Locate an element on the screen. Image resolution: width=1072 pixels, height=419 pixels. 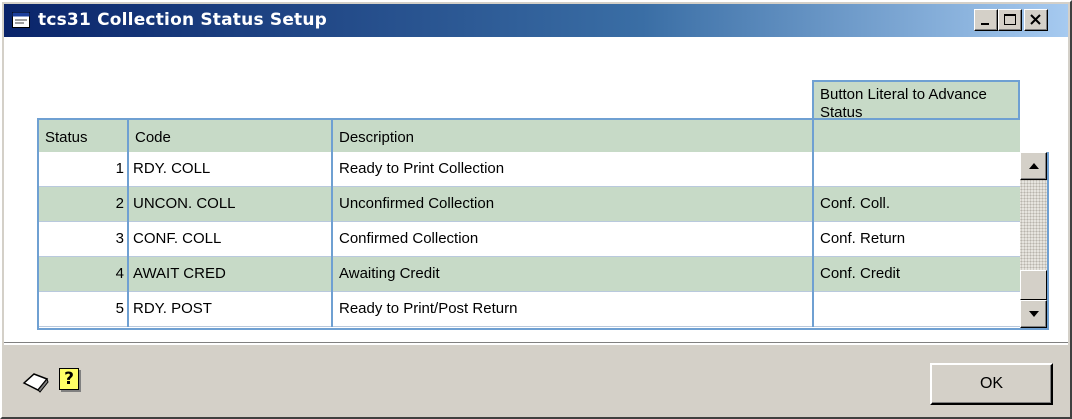
description-cell: Awaiting Credit is located at coordinates (573, 274).